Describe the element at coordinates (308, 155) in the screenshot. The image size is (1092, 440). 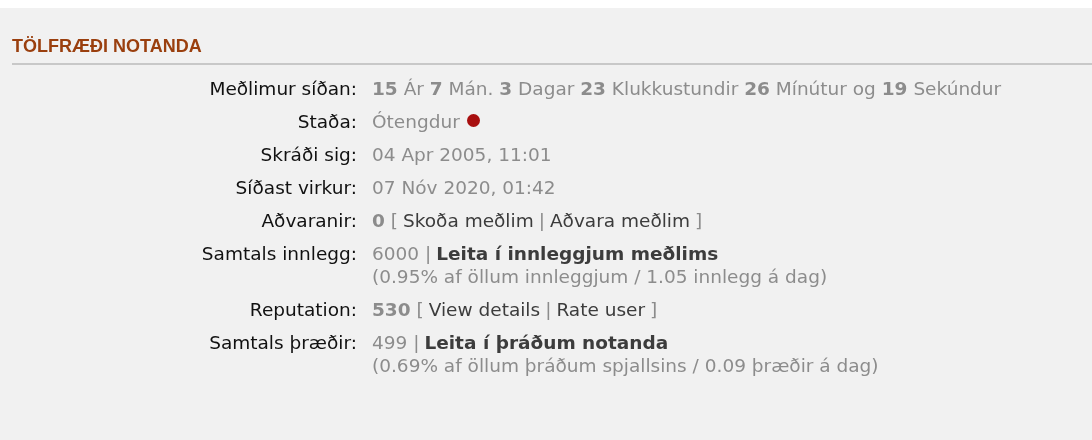
I see `field-label: Skráði sig:` at that location.